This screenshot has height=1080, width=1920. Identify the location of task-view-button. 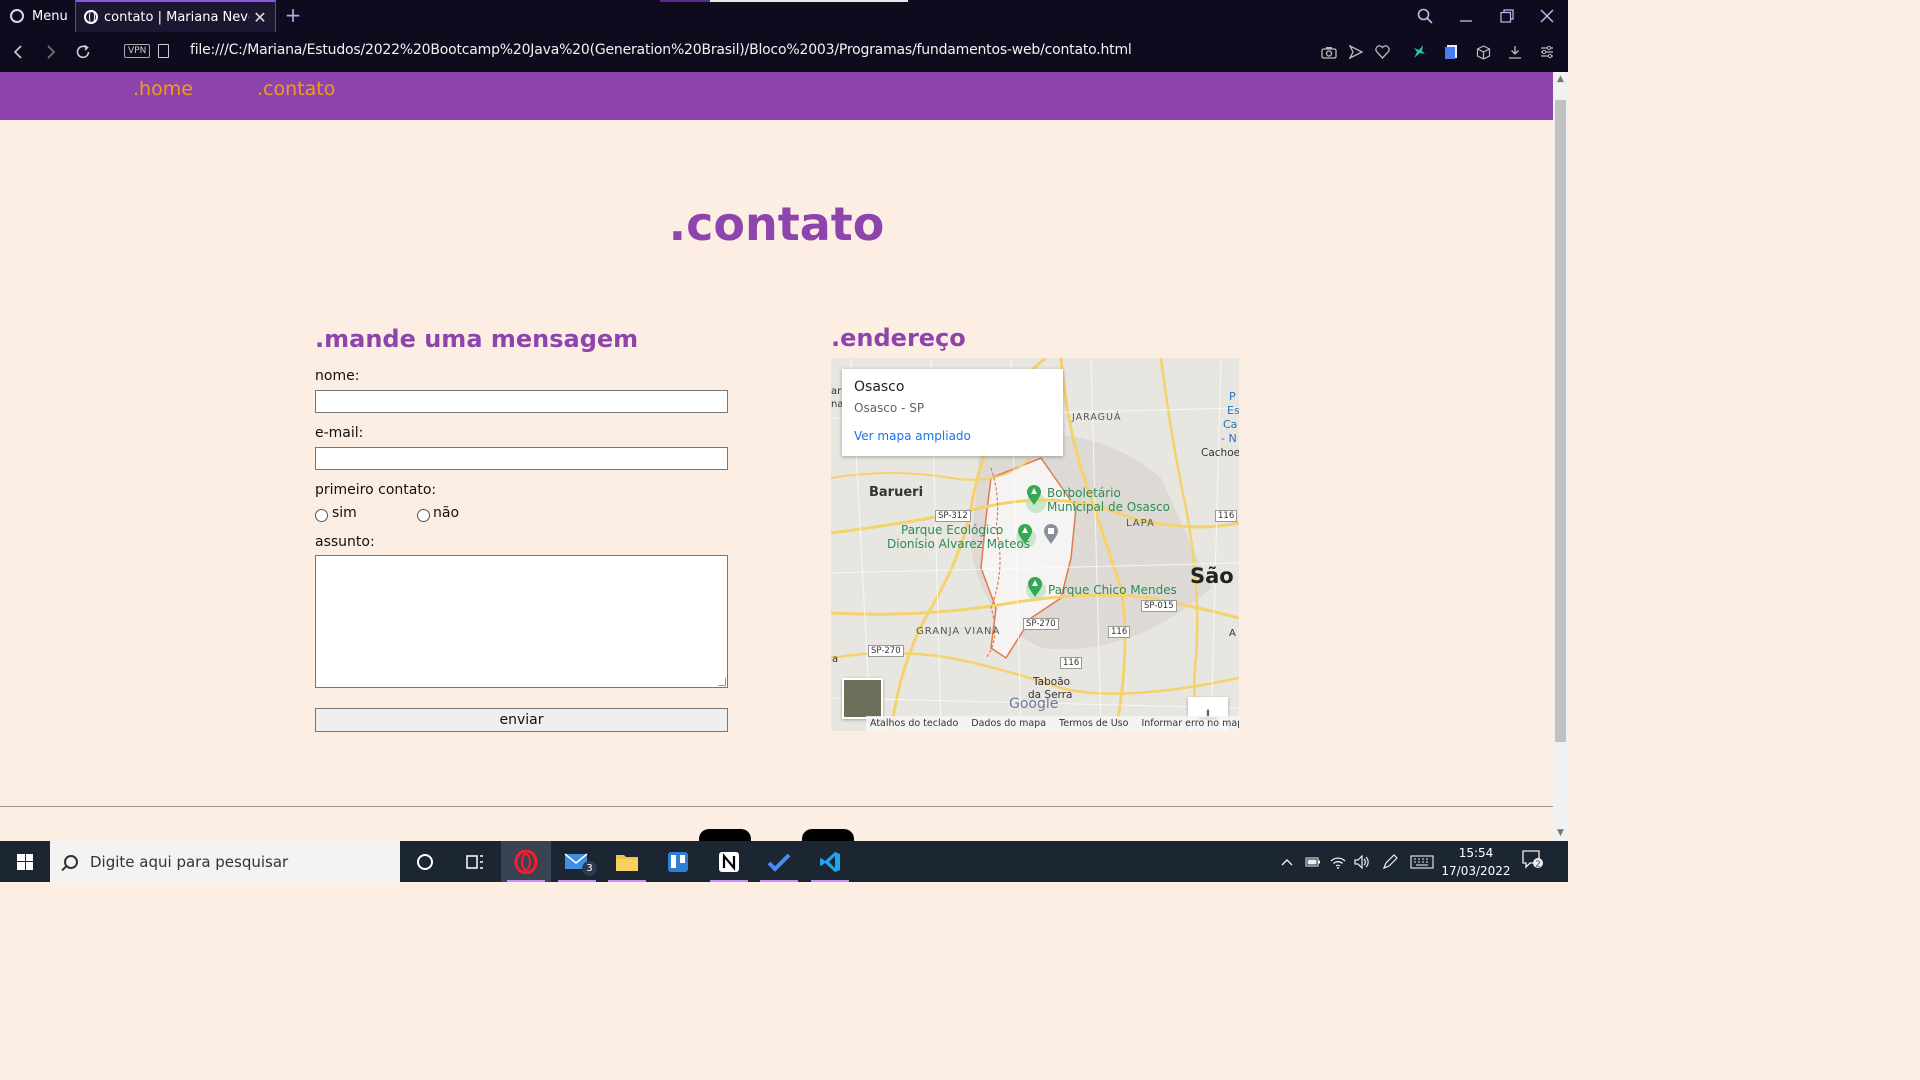
(475, 861).